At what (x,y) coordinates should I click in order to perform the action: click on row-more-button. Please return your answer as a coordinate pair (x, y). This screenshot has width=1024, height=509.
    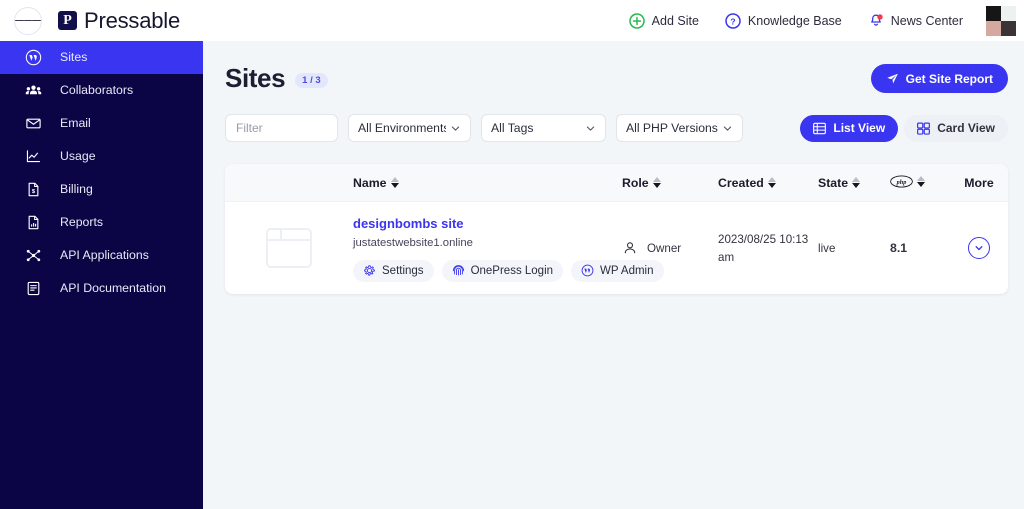
    Looking at the image, I should click on (979, 248).